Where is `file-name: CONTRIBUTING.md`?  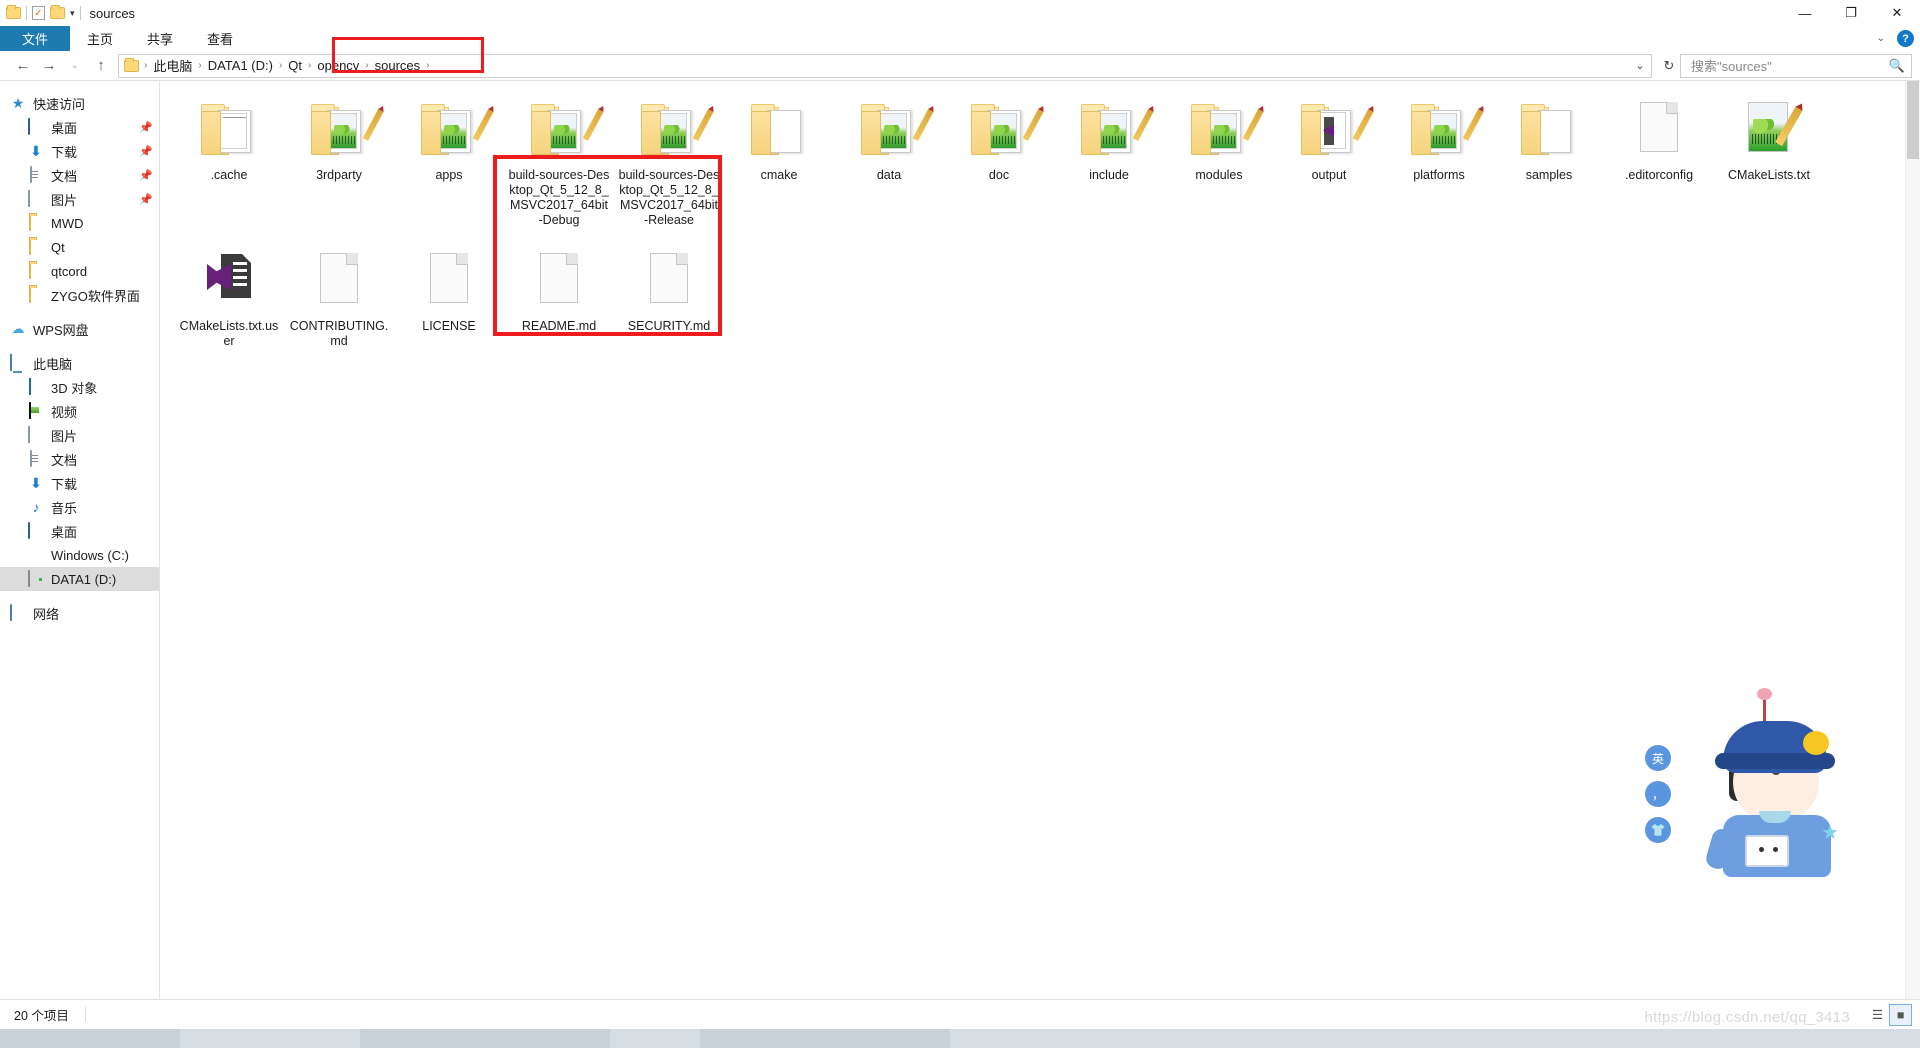
file-name: CONTRIBUTING.md is located at coordinates (339, 333).